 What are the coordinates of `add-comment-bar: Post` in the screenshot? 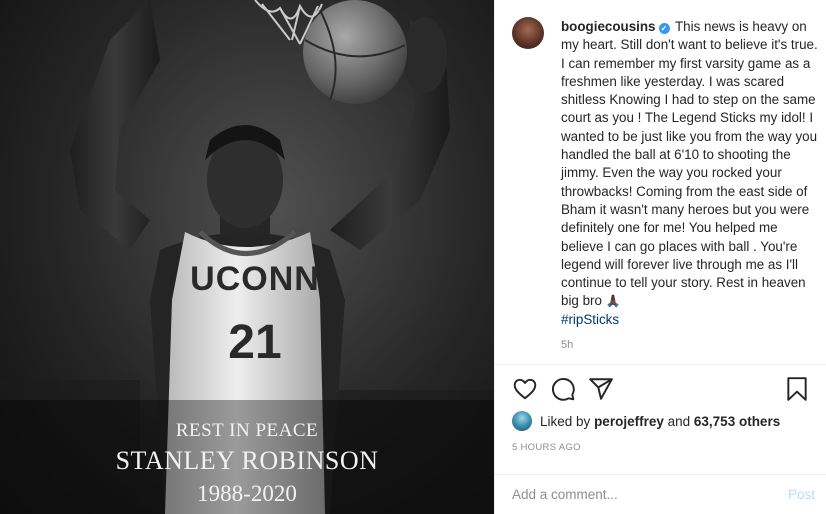 It's located at (660, 494).